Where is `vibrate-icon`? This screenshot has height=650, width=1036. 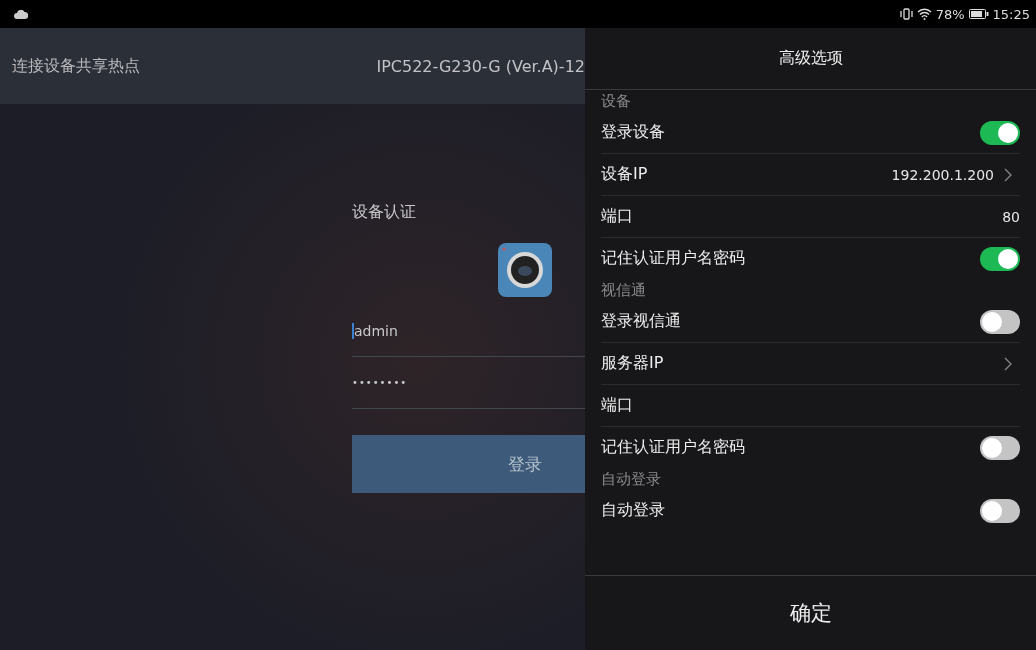
vibrate-icon is located at coordinates (906, 14).